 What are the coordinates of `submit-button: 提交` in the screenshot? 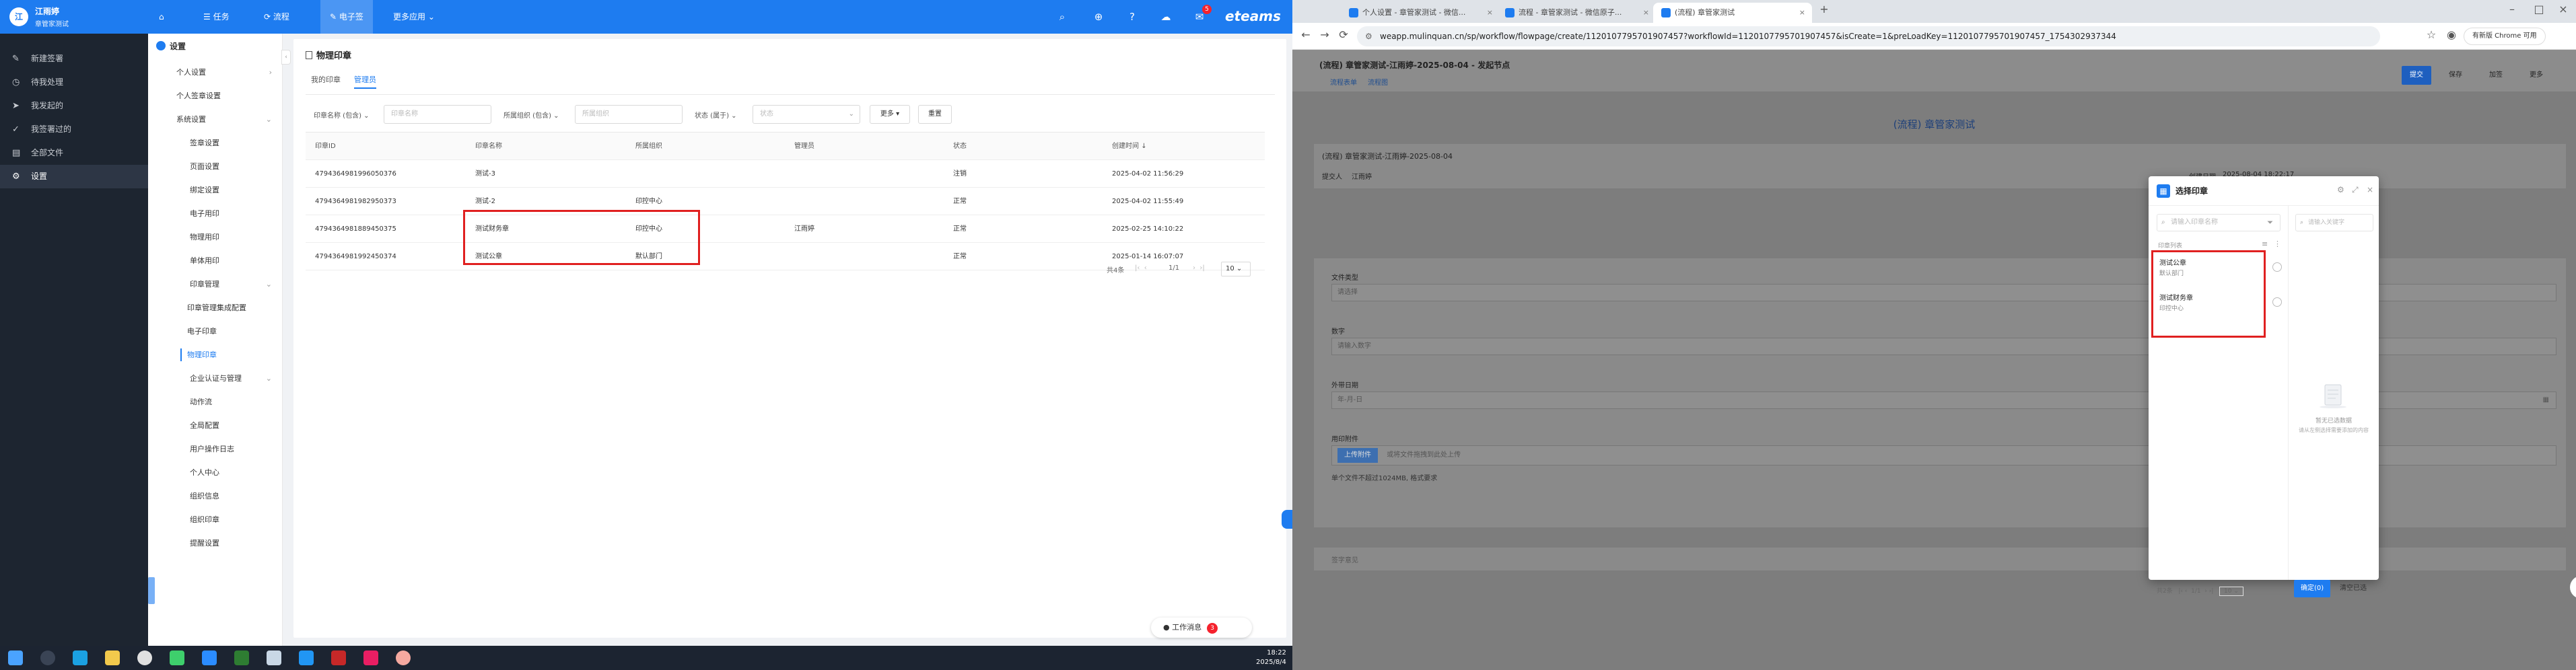 It's located at (2416, 76).